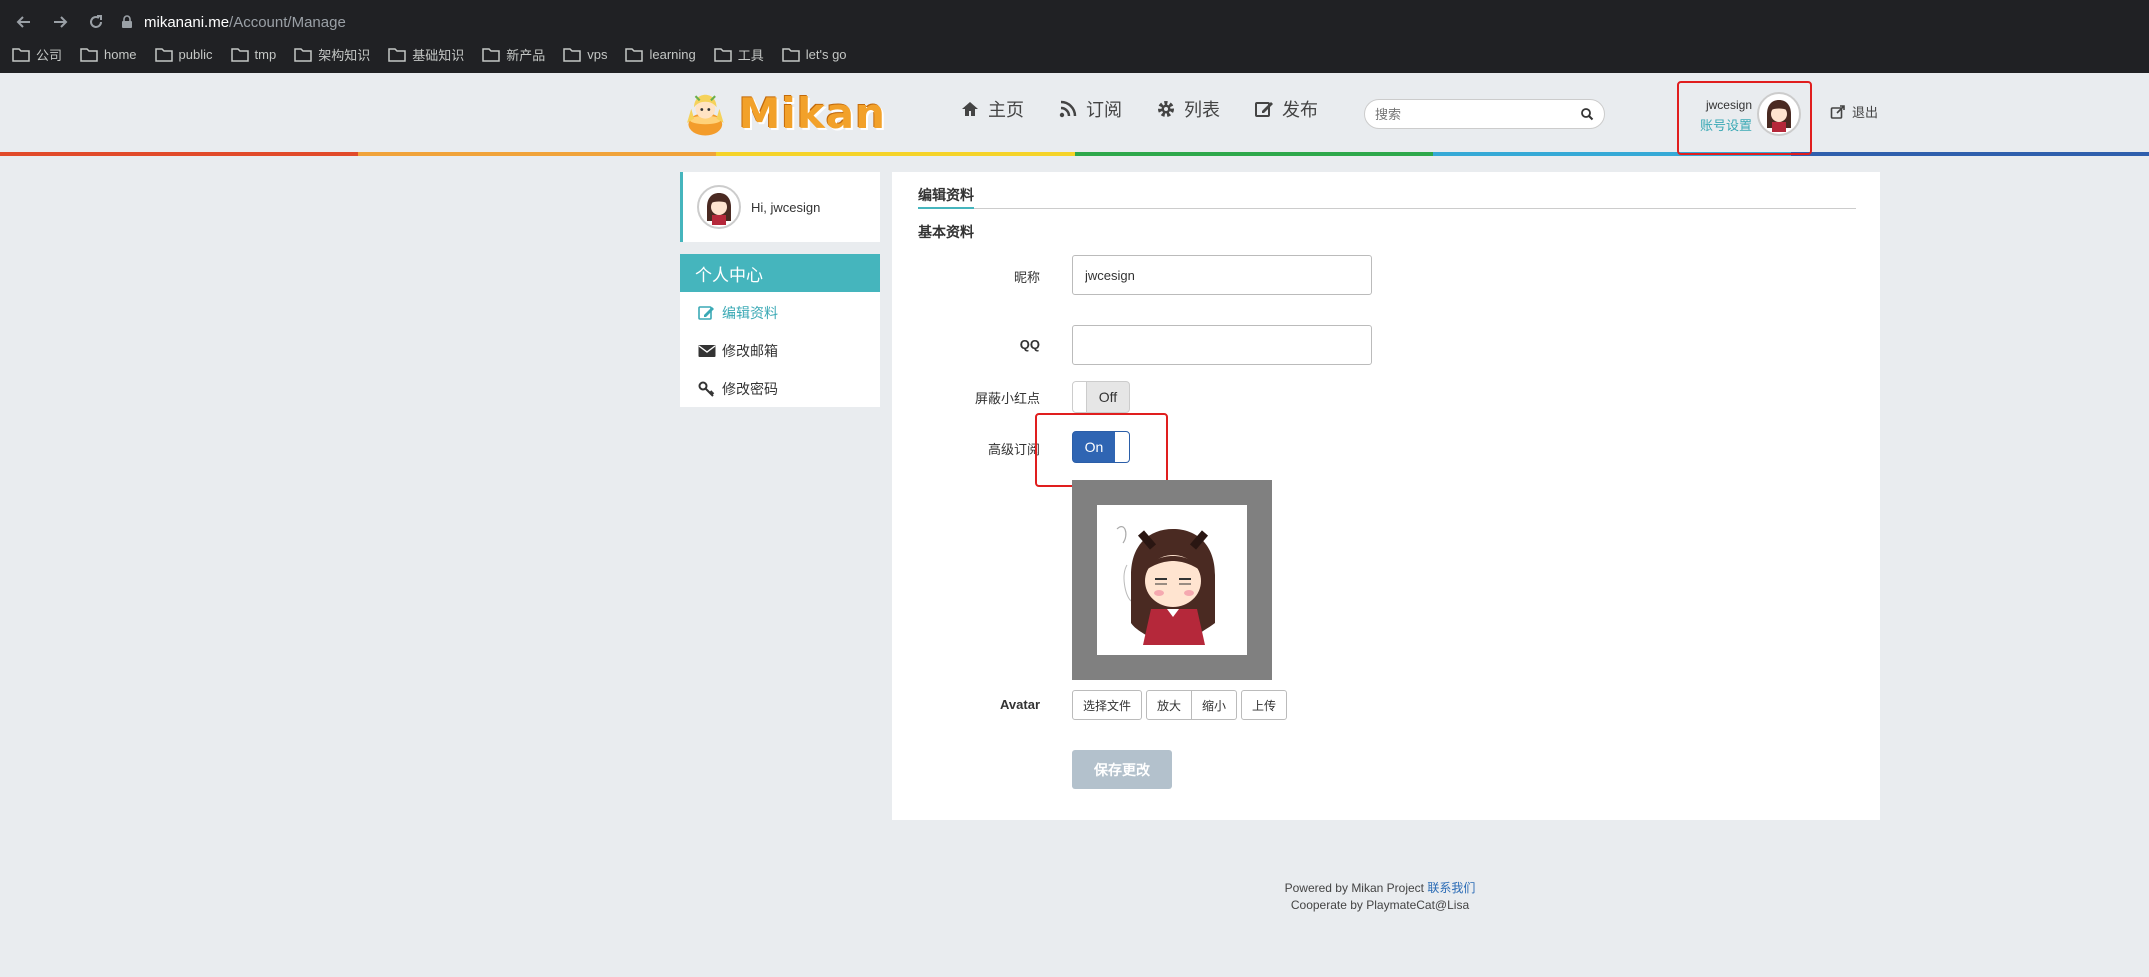 Image resolution: width=2149 pixels, height=977 pixels. I want to click on tab-edit-profile: 编辑资料, so click(946, 195).